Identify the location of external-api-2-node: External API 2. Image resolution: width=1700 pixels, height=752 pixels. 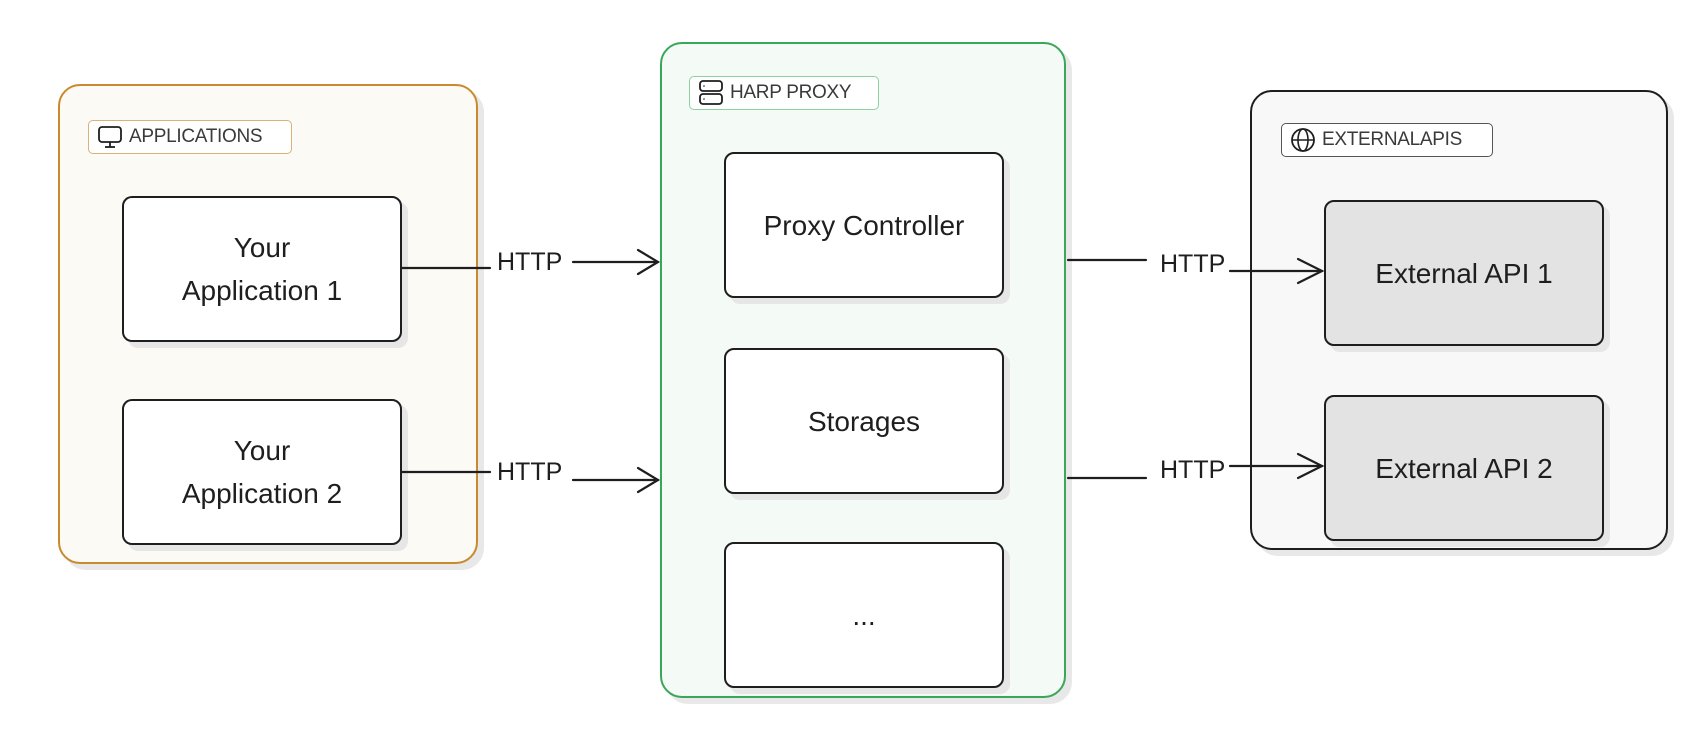
(1464, 468).